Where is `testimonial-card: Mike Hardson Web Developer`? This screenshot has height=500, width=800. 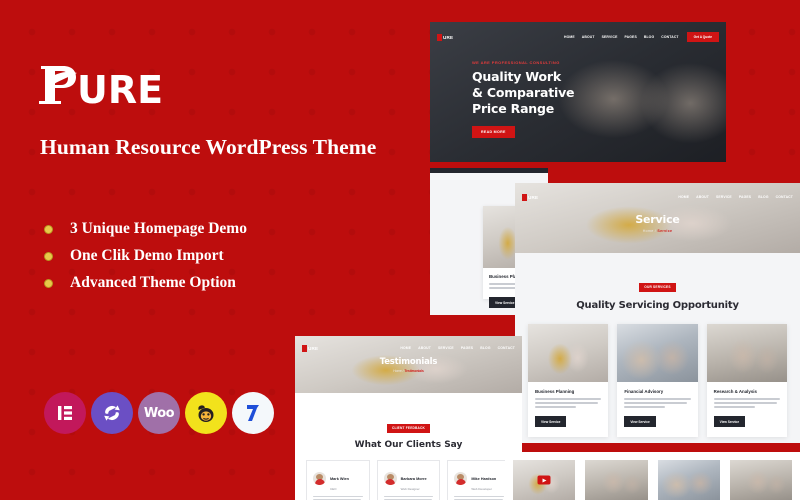 testimonial-card: Mike Hardson Web Developer is located at coordinates (479, 480).